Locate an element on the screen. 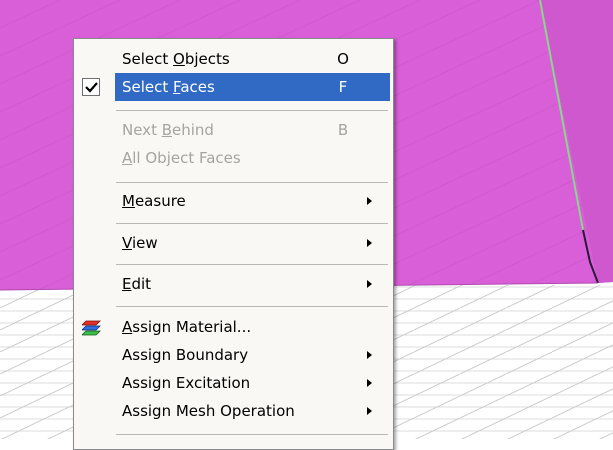  menu-item-next-behind: Next Behind B is located at coordinates (233, 130).